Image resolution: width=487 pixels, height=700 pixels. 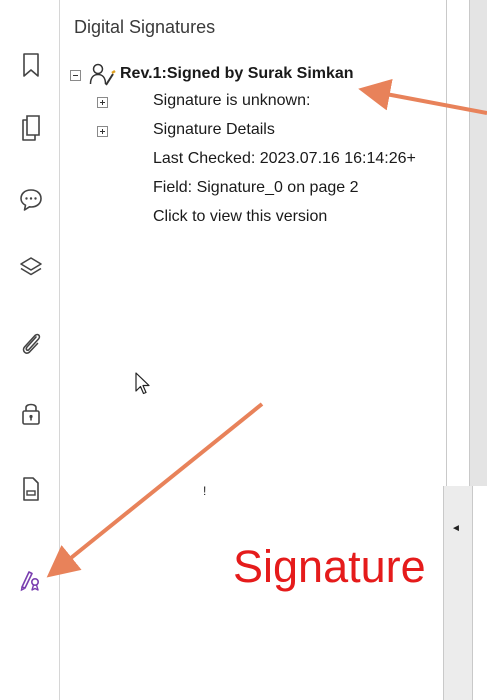 What do you see at coordinates (329, 566) in the screenshot?
I see `document-signature-text: Signature` at bounding box center [329, 566].